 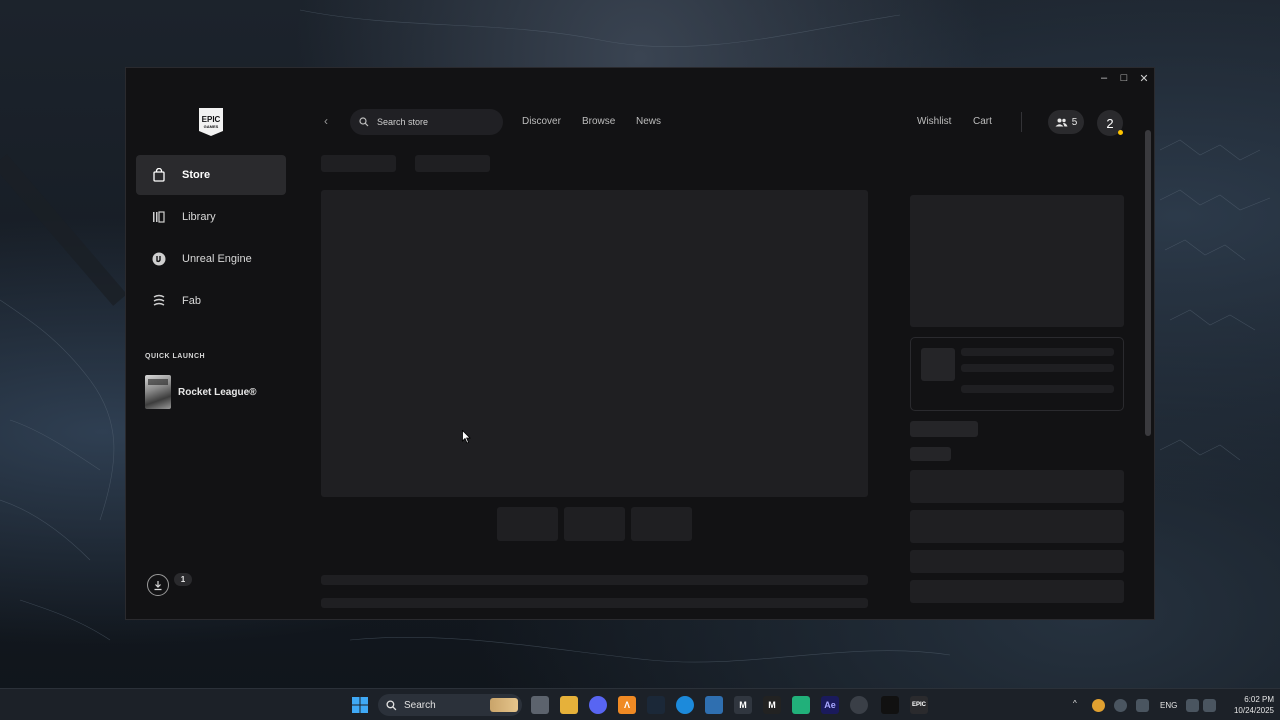 I want to click on scrollbar-thumb, so click(x=1148, y=283).